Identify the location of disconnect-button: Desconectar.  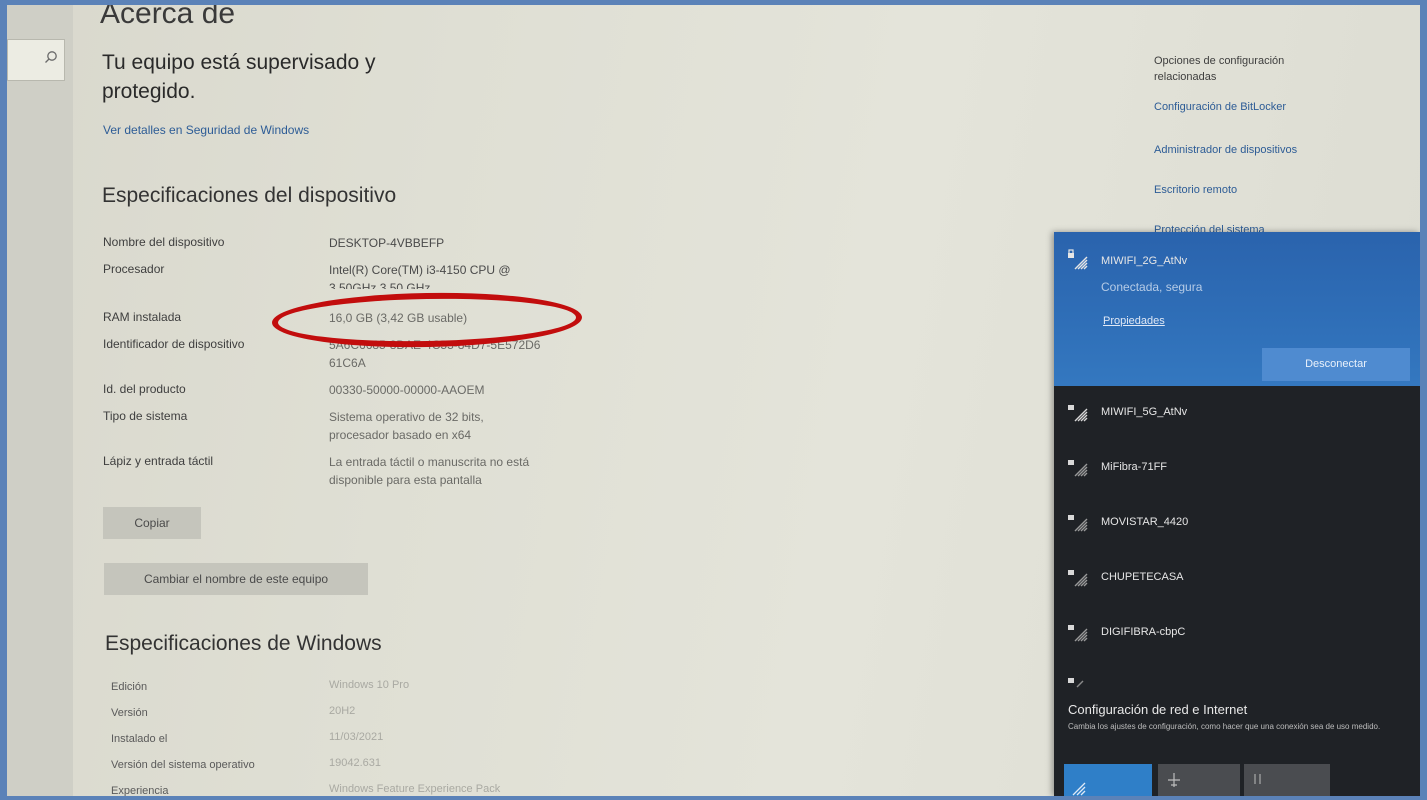
(1336, 364).